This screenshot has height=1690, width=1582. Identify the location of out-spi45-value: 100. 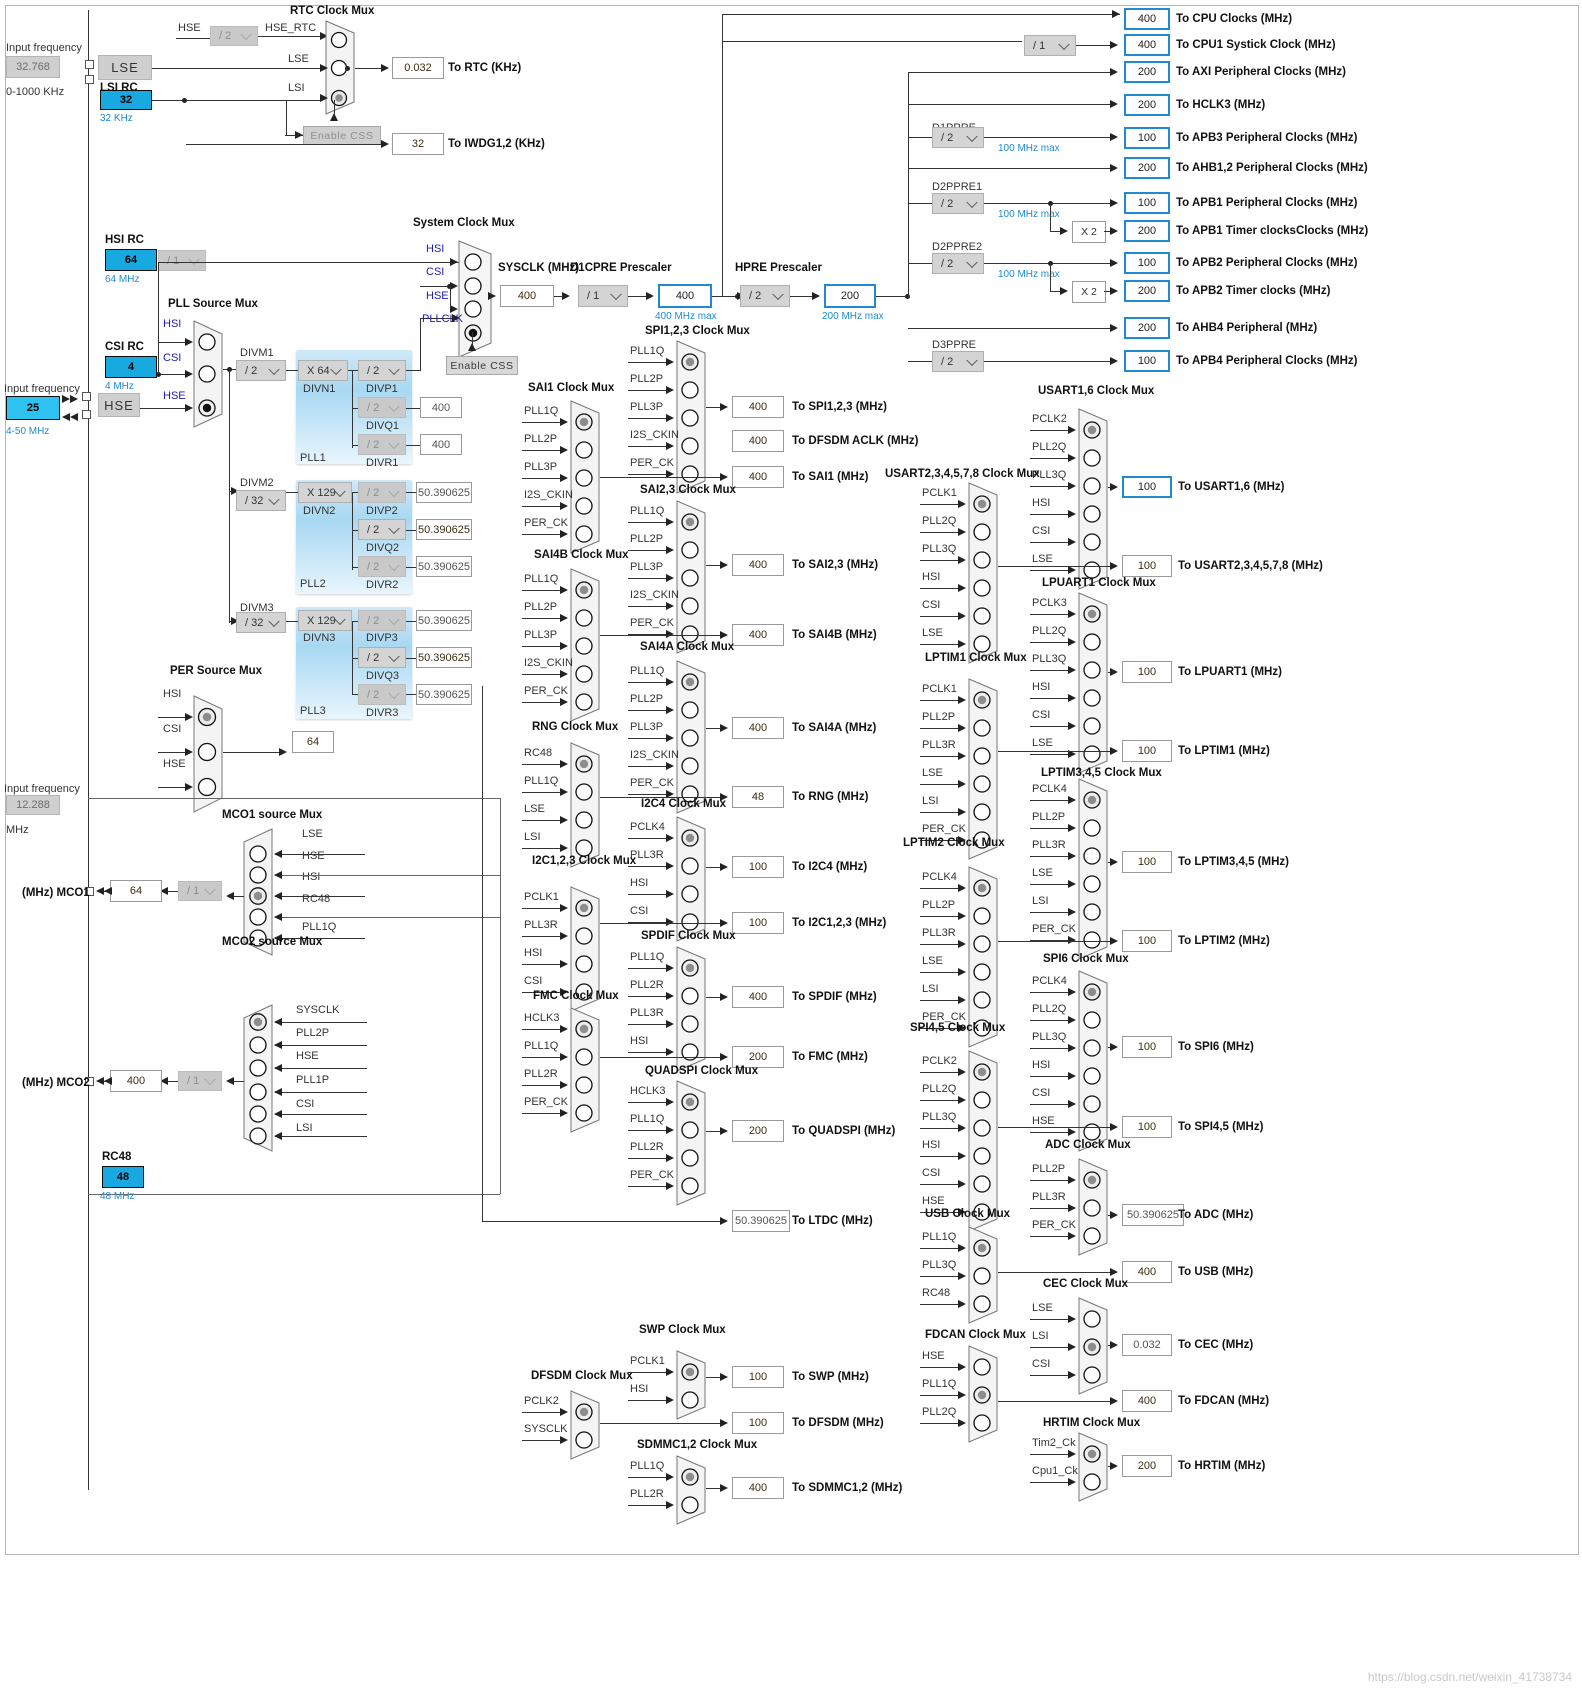
(1147, 1127).